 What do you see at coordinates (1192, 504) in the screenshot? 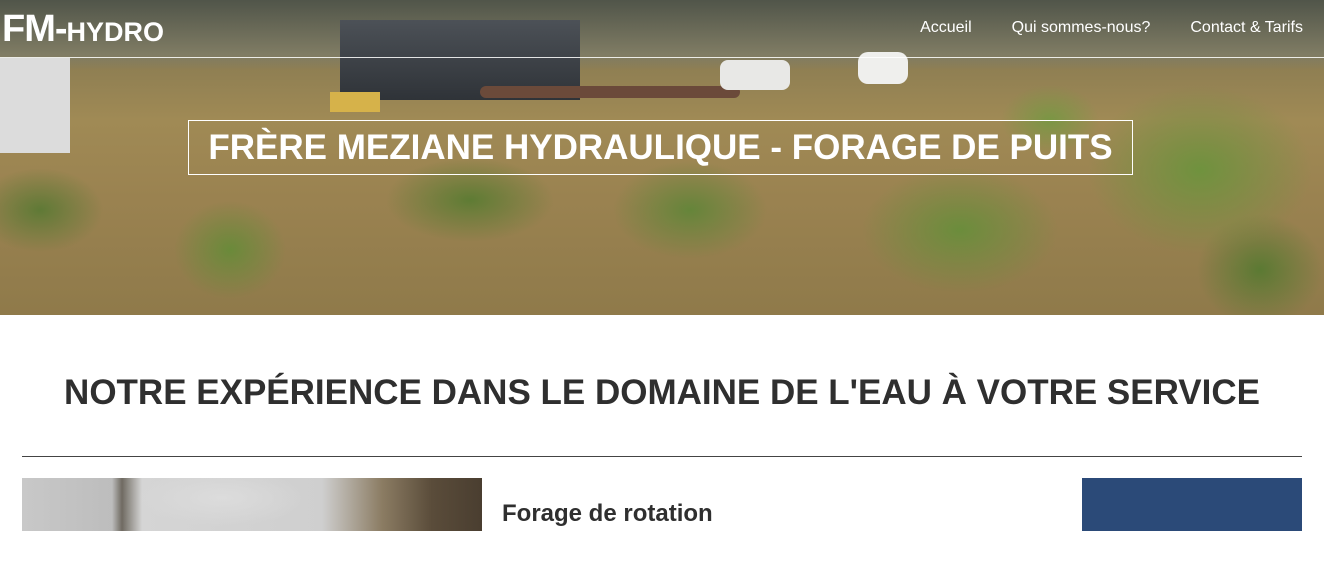
I see `service-side-panel` at bounding box center [1192, 504].